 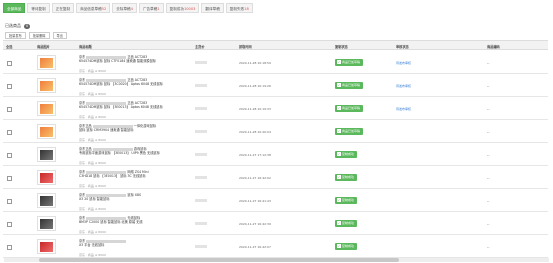 I want to click on horizontal-scrollbar, so click(x=276, y=260).